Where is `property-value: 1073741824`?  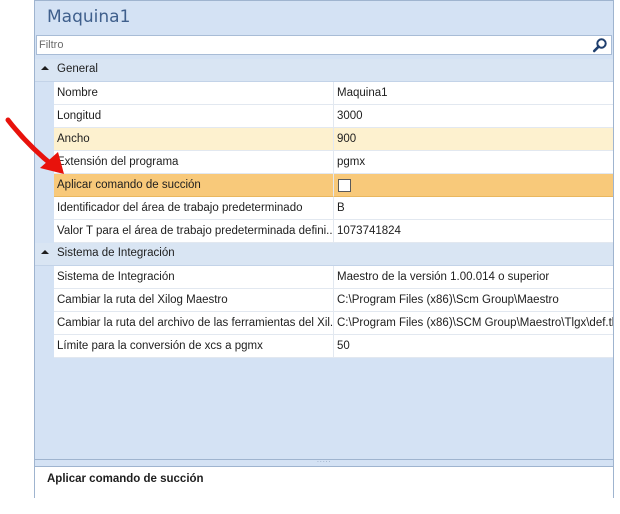 property-value: 1073741824 is located at coordinates (369, 231).